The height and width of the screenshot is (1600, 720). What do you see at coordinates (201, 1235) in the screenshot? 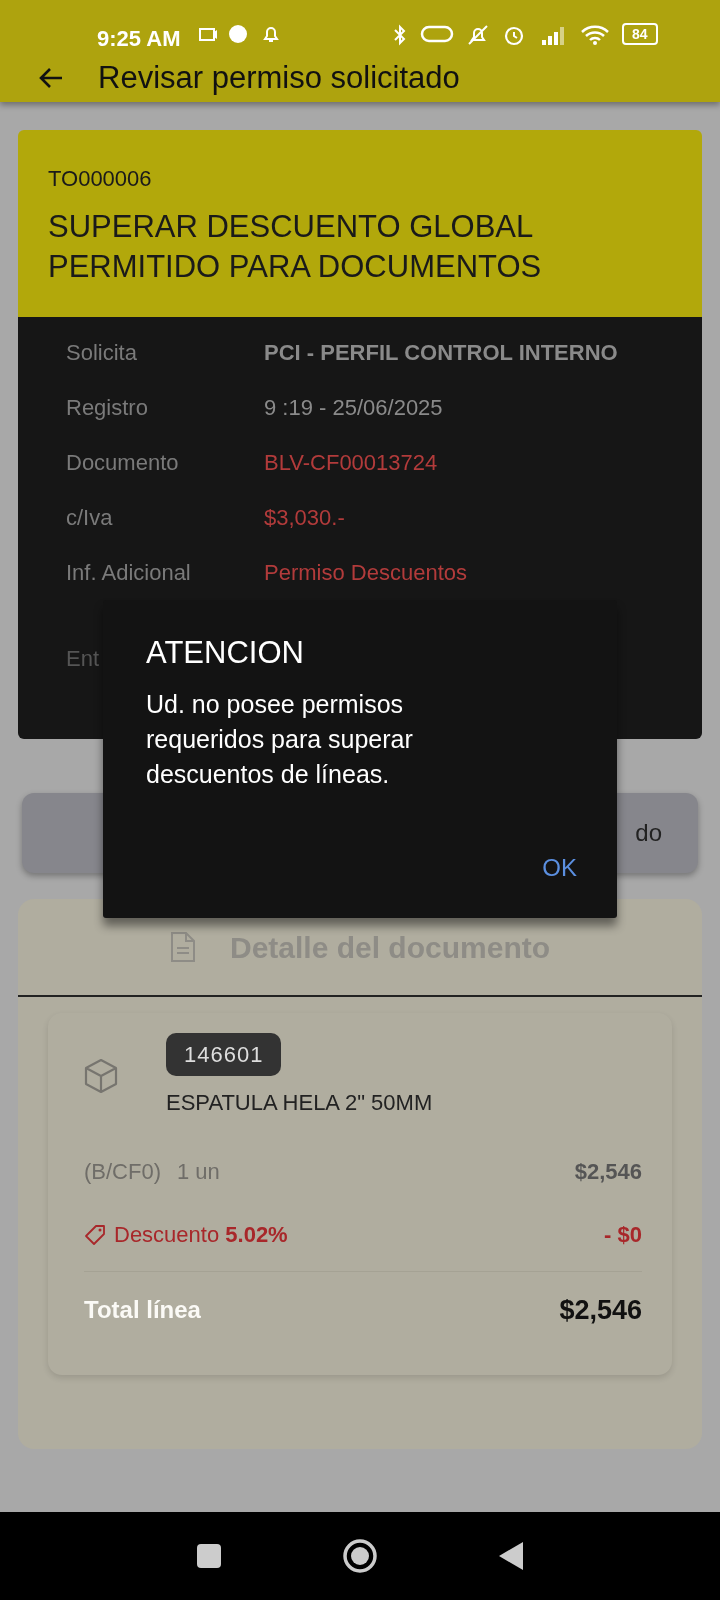
I see `discount-label: Descuento 5.02%` at bounding box center [201, 1235].